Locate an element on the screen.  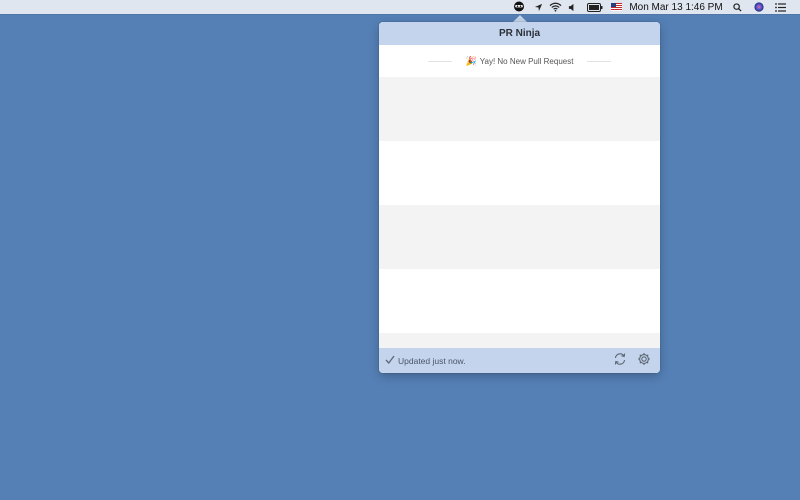
checkmark-icon is located at coordinates (390, 360).